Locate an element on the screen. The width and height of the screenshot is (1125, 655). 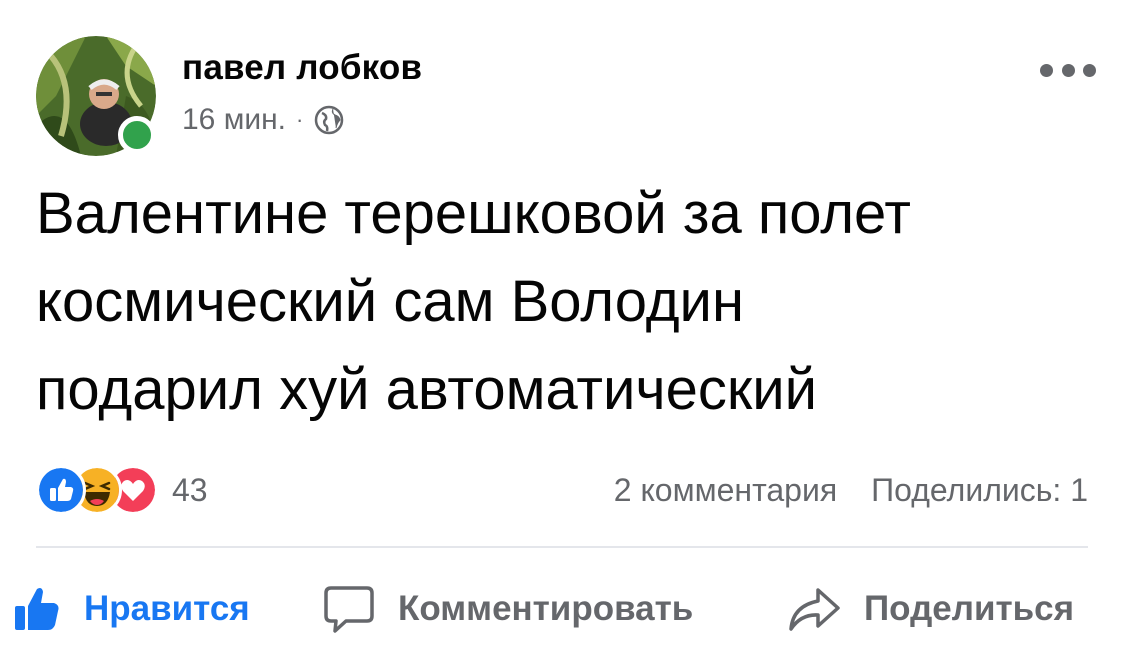
comments-count-link: 2 комментария is located at coordinates (725, 490).